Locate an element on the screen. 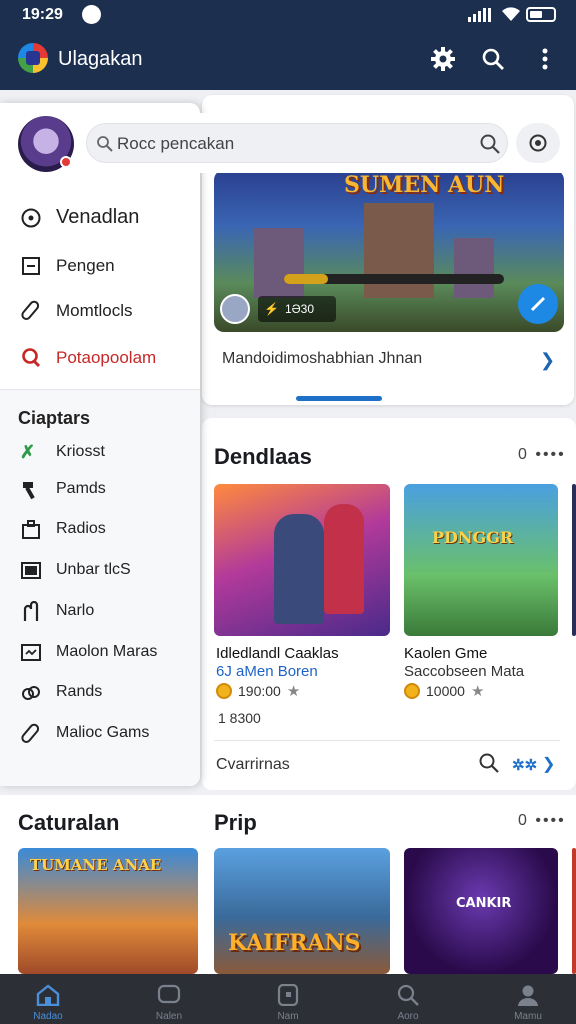  settings-icon is located at coordinates (443, 59).